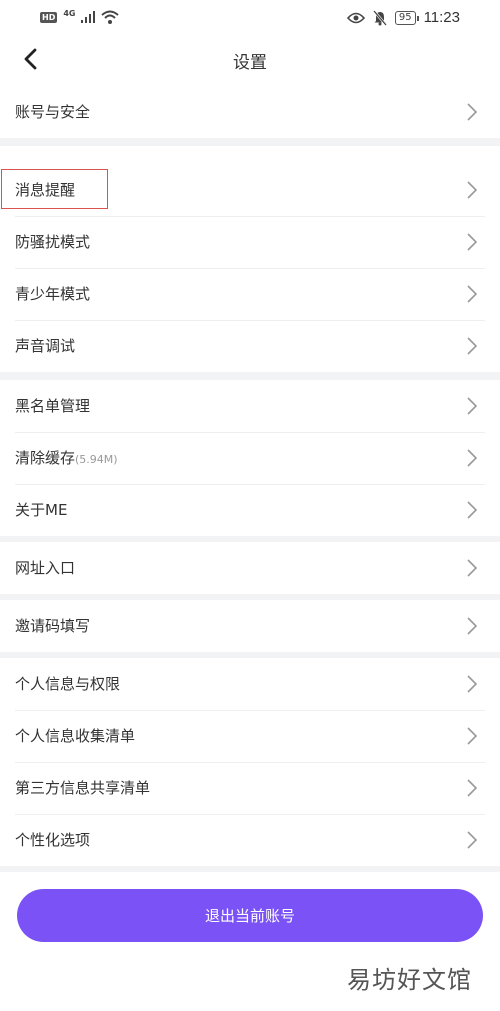  What do you see at coordinates (68, 684) in the screenshot?
I see `settings-item-label: 个人信息与权限` at bounding box center [68, 684].